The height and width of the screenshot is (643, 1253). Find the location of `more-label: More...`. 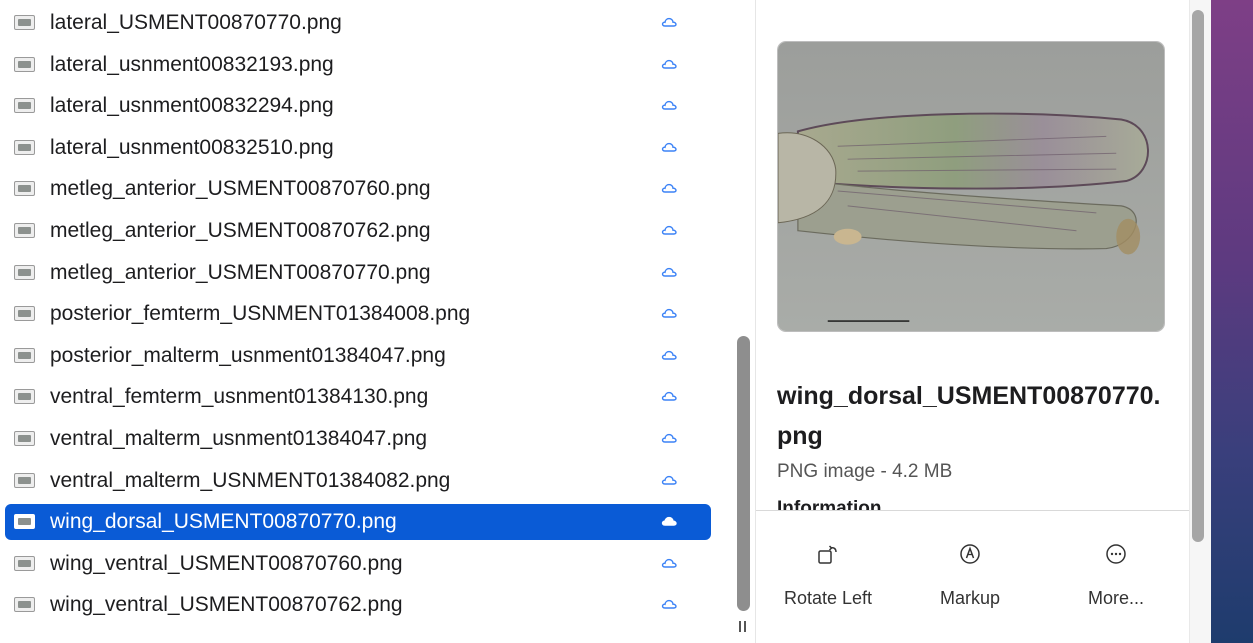

more-label: More... is located at coordinates (1115, 598).